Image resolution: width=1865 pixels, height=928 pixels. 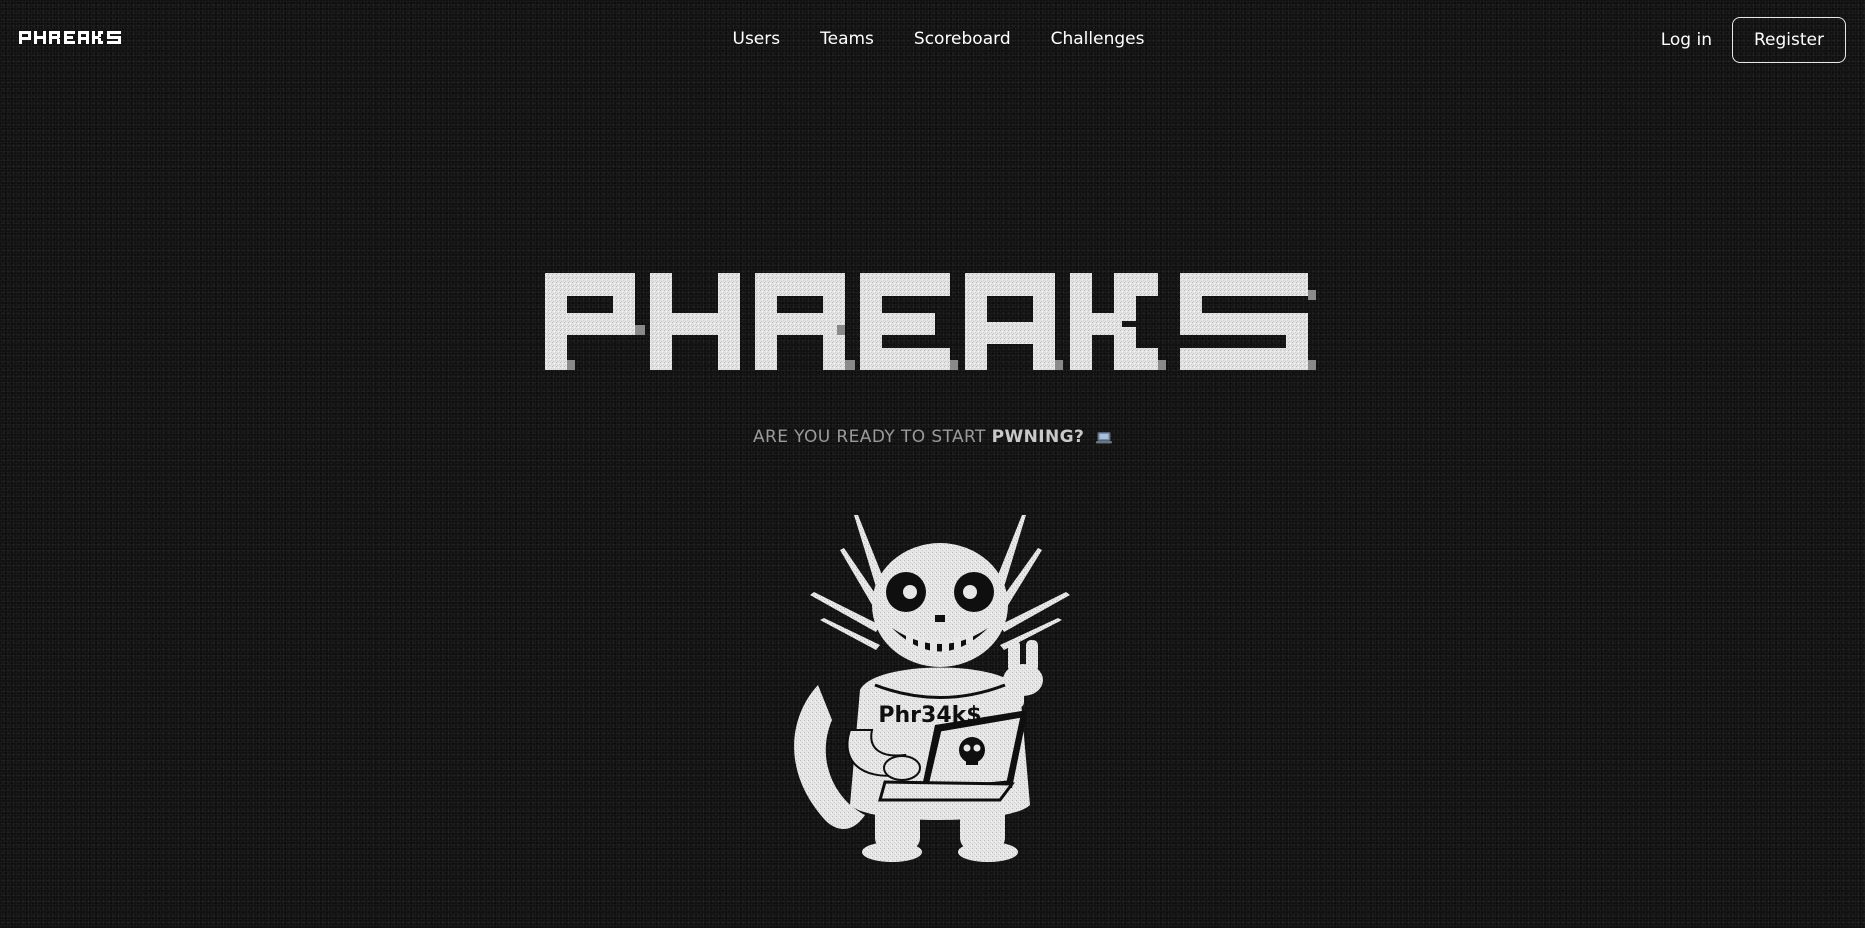 What do you see at coordinates (962, 39) in the screenshot?
I see `nav-link-scoreboard: Scoreboard` at bounding box center [962, 39].